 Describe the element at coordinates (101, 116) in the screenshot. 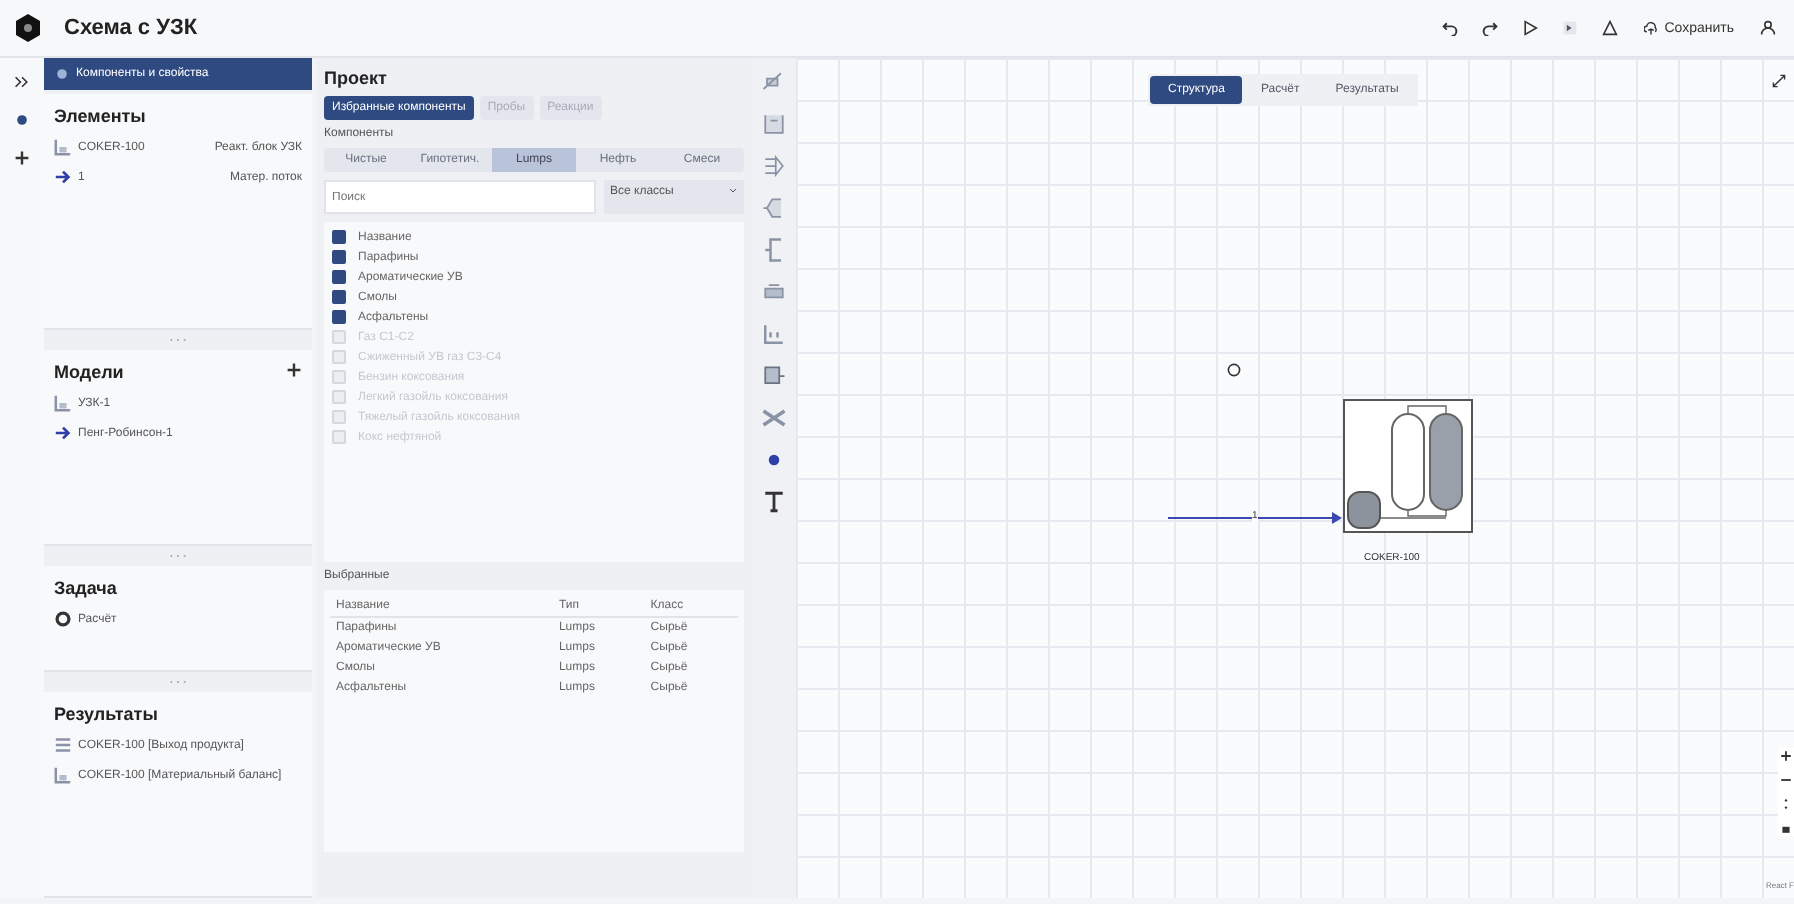

I see `section-title: Элементы` at that location.